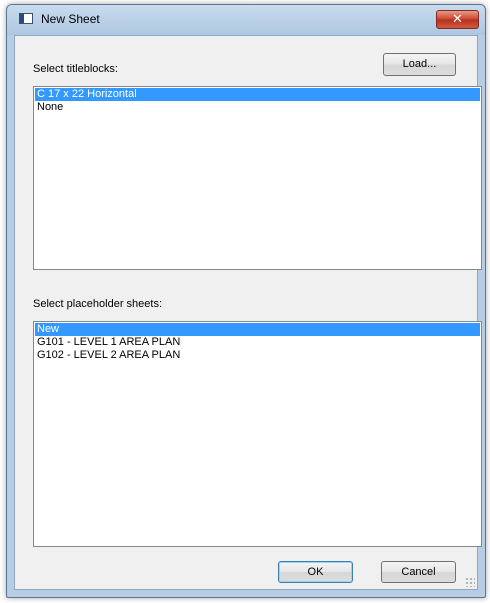  What do you see at coordinates (75, 69) in the screenshot?
I see `titleblocks-label: Select titleblocks:` at bounding box center [75, 69].